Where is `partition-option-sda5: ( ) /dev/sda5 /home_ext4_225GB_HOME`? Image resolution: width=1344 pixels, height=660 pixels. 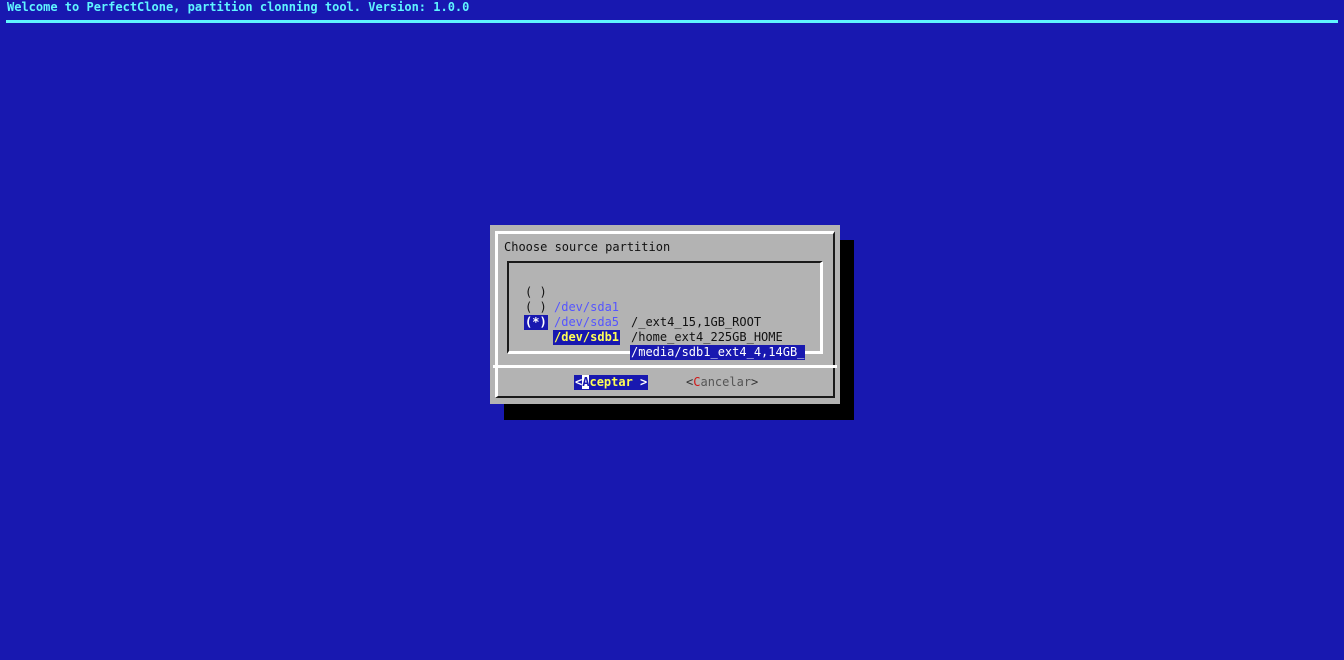
partition-option-sda5: ( ) /dev/sda5 /home_ext4_225GB_HOME is located at coordinates (636, 314).